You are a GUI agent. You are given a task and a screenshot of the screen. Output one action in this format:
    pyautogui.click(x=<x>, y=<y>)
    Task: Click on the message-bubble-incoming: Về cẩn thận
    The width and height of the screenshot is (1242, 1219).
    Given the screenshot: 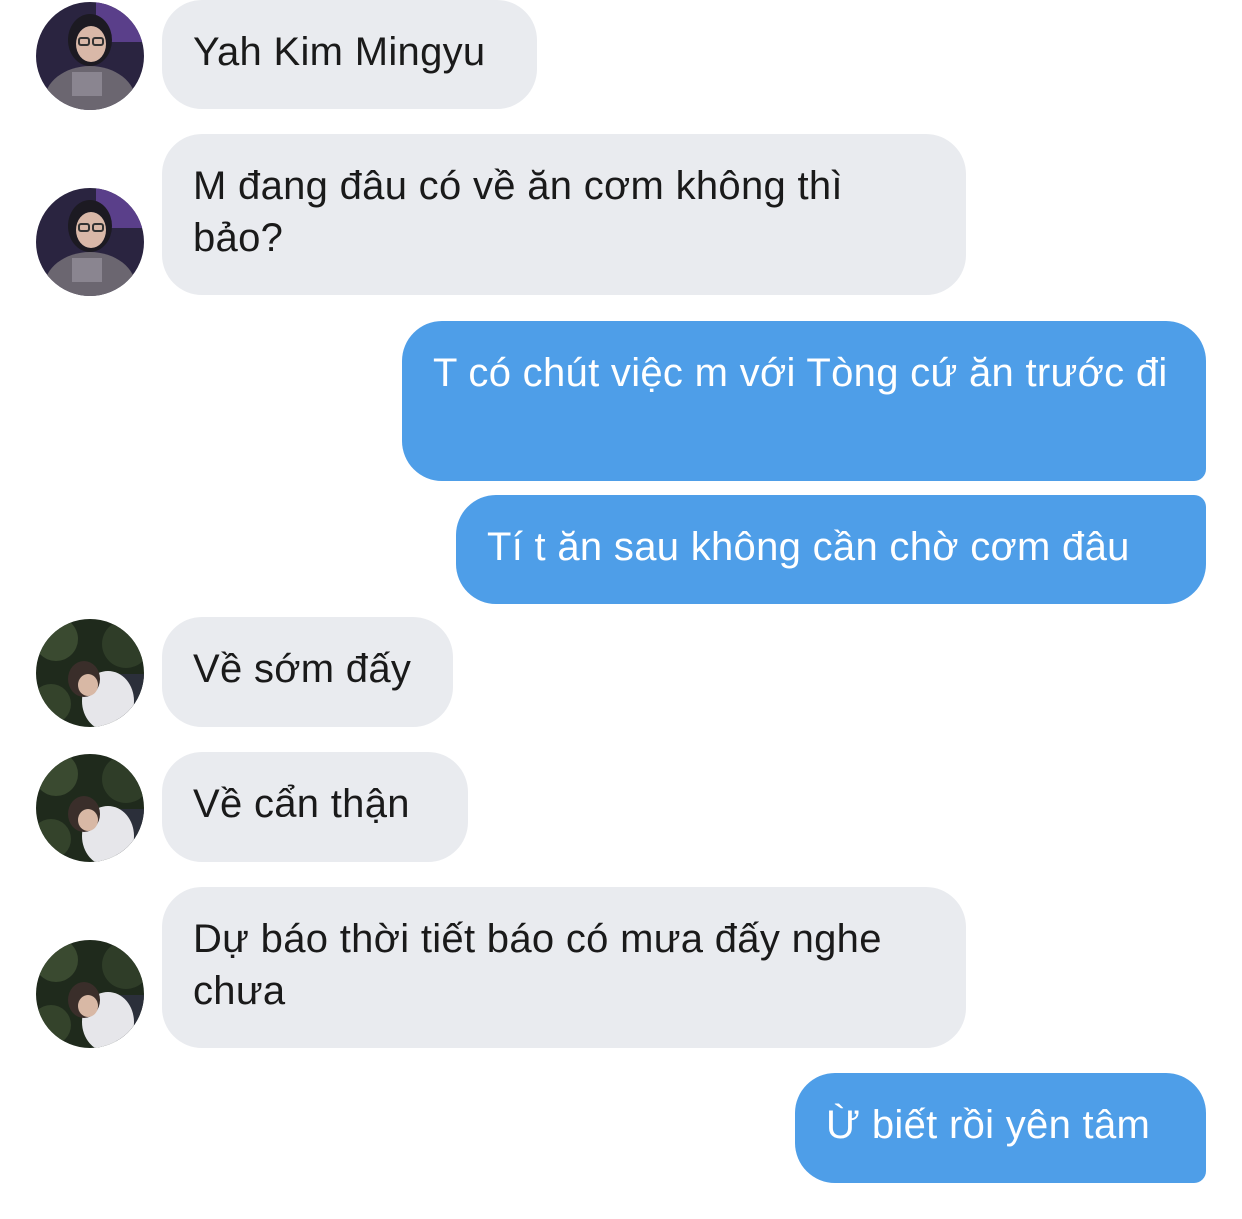 What is the action you would take?
    pyautogui.click(x=315, y=807)
    